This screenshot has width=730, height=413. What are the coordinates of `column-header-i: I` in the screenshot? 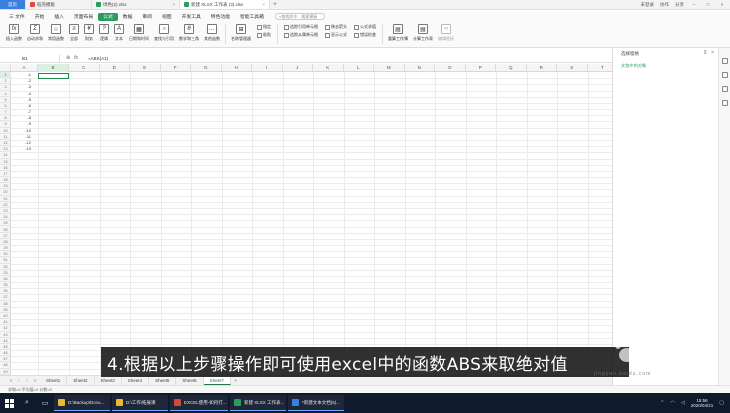 It's located at (267, 68).